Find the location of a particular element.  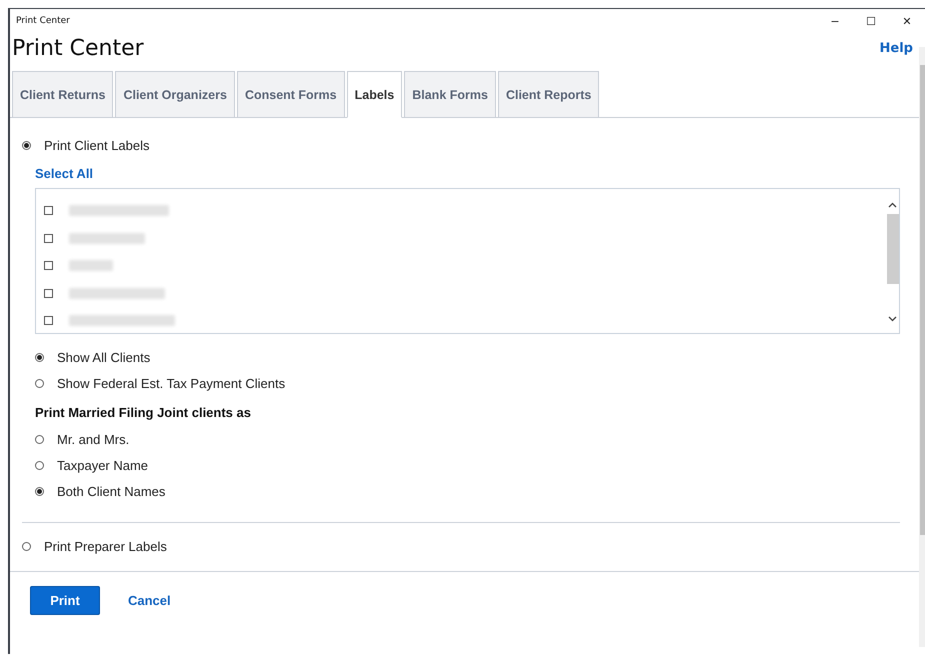

tab: Consent Forms is located at coordinates (290, 94).